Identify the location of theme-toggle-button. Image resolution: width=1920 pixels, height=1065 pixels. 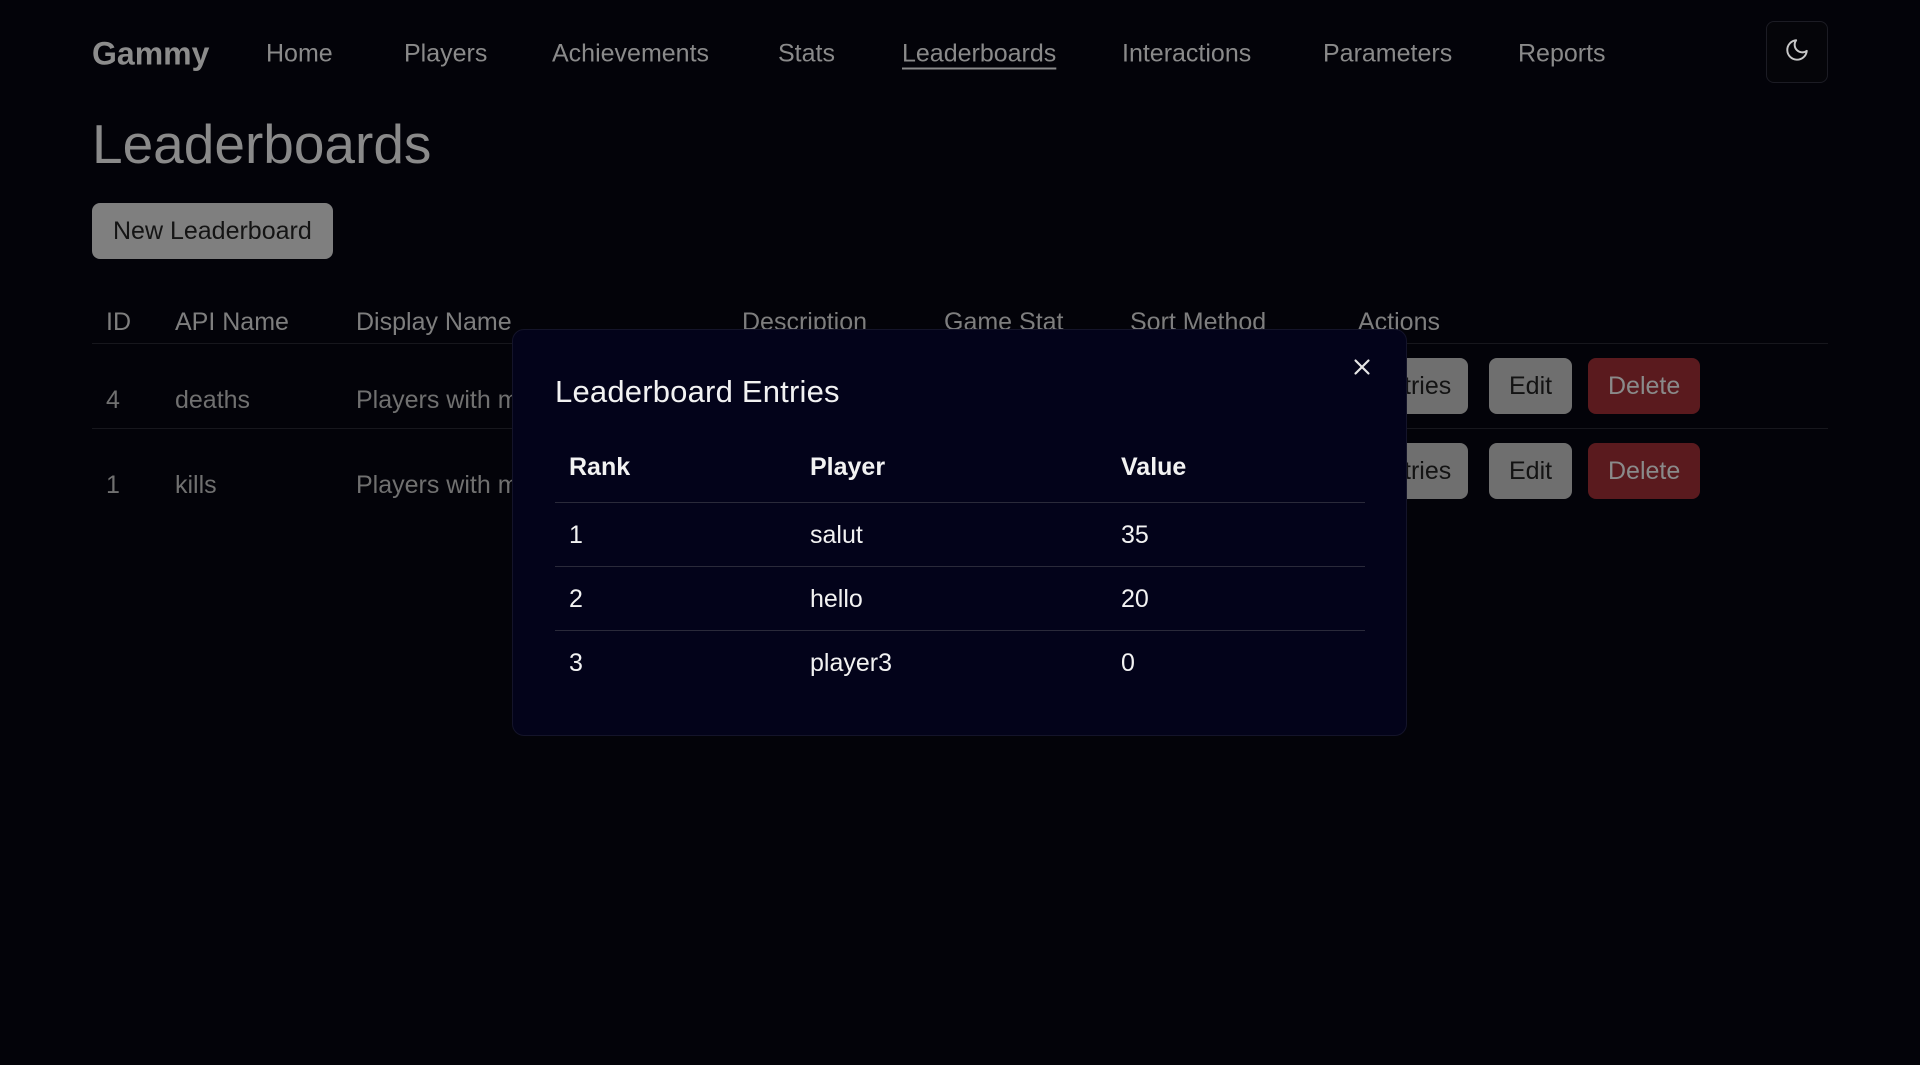
(1797, 52).